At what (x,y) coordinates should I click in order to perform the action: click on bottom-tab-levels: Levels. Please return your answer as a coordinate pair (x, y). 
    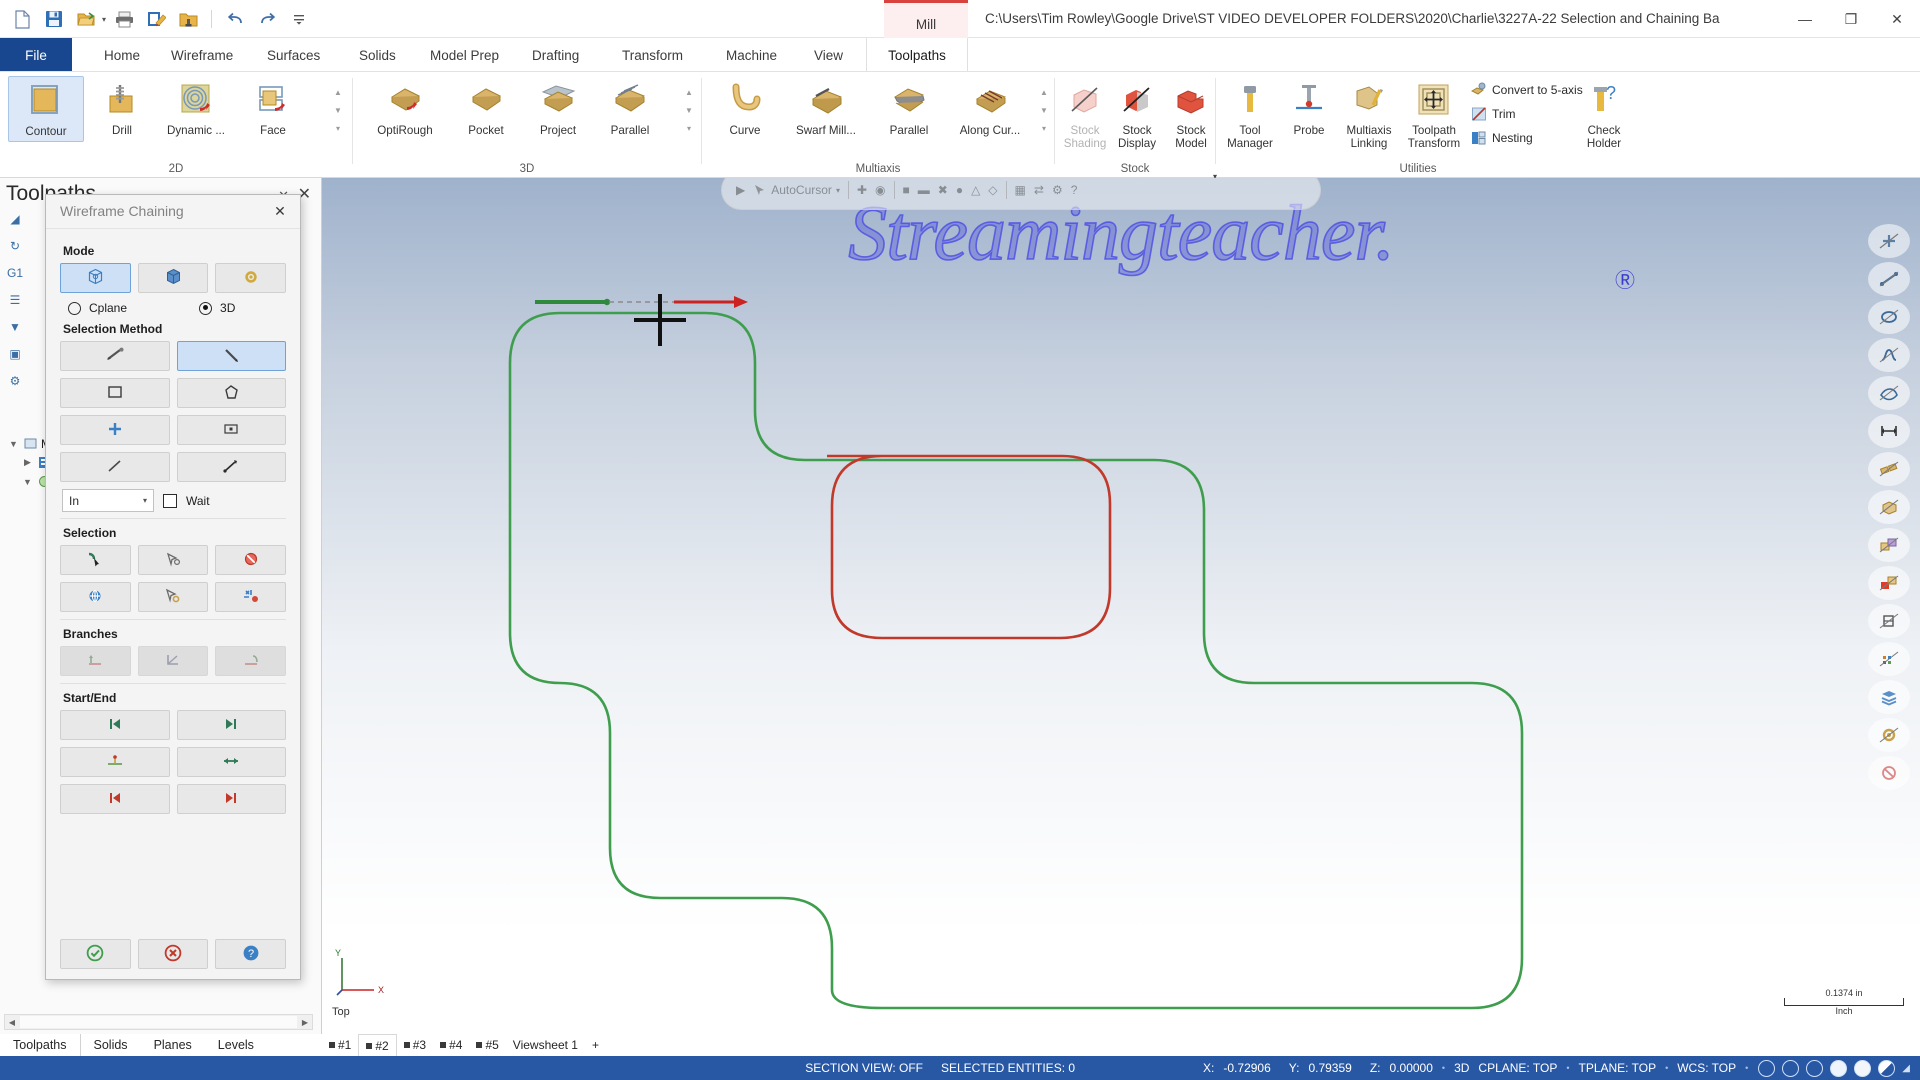
    Looking at the image, I should click on (236, 1045).